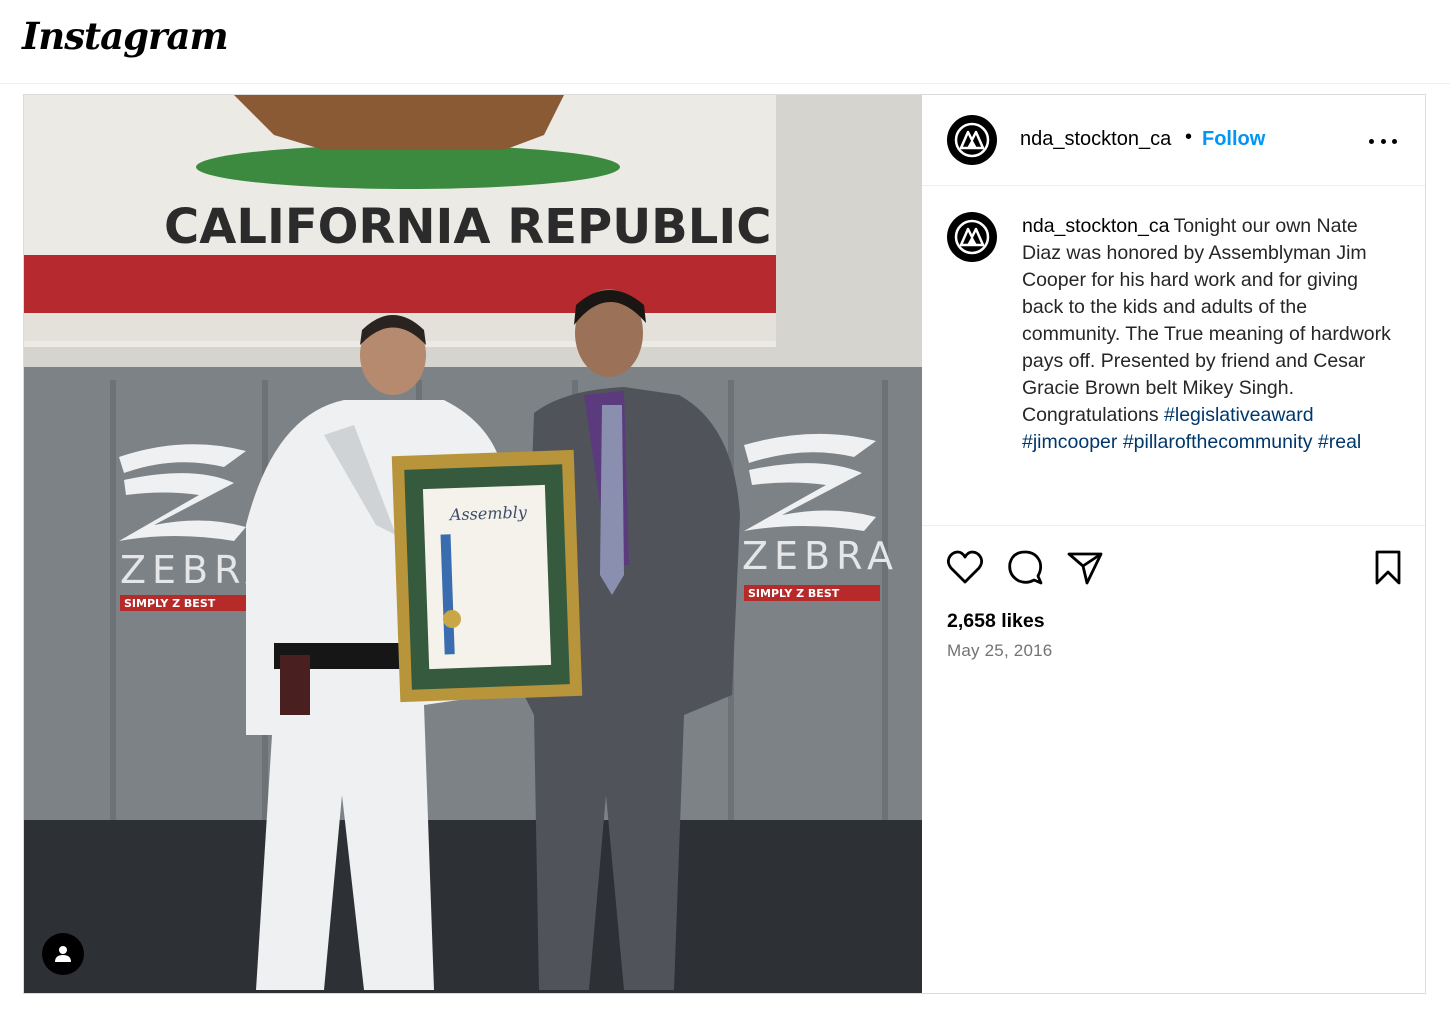 The width and height of the screenshot is (1450, 1014). I want to click on more-options-icon, so click(1383, 141).